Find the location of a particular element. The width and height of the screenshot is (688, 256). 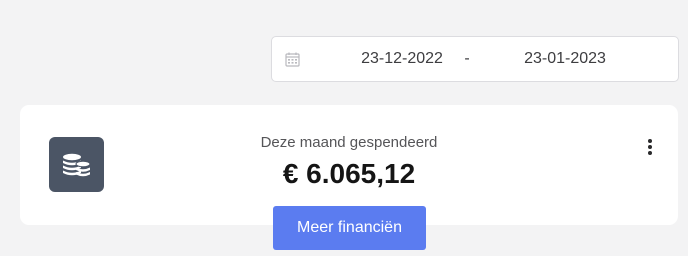

more-vertical-icon is located at coordinates (650, 148).